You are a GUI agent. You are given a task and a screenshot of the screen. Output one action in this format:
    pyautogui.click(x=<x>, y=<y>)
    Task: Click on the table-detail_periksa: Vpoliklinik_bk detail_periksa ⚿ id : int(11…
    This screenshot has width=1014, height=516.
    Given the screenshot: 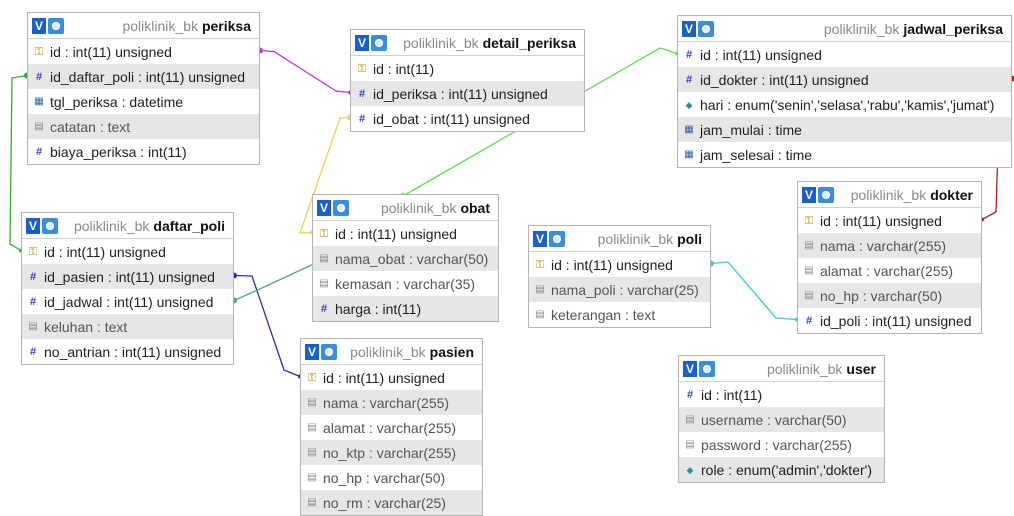 What is the action you would take?
    pyautogui.click(x=467, y=80)
    